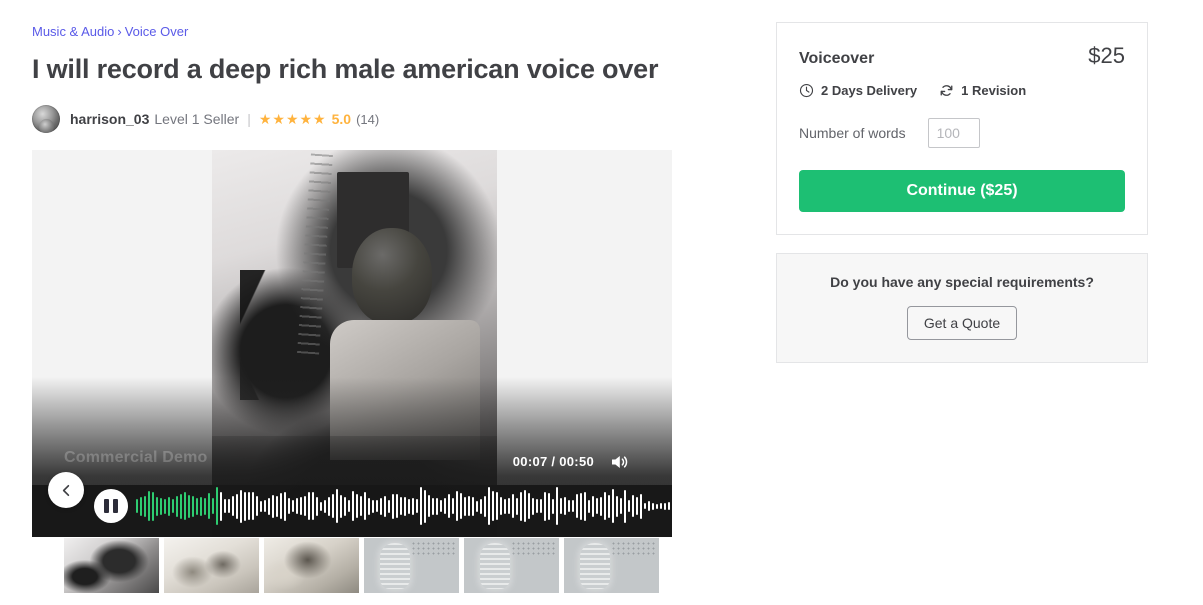 This screenshot has width=1203, height=605. I want to click on get-a-quote-button: Get a Quote, so click(962, 323).